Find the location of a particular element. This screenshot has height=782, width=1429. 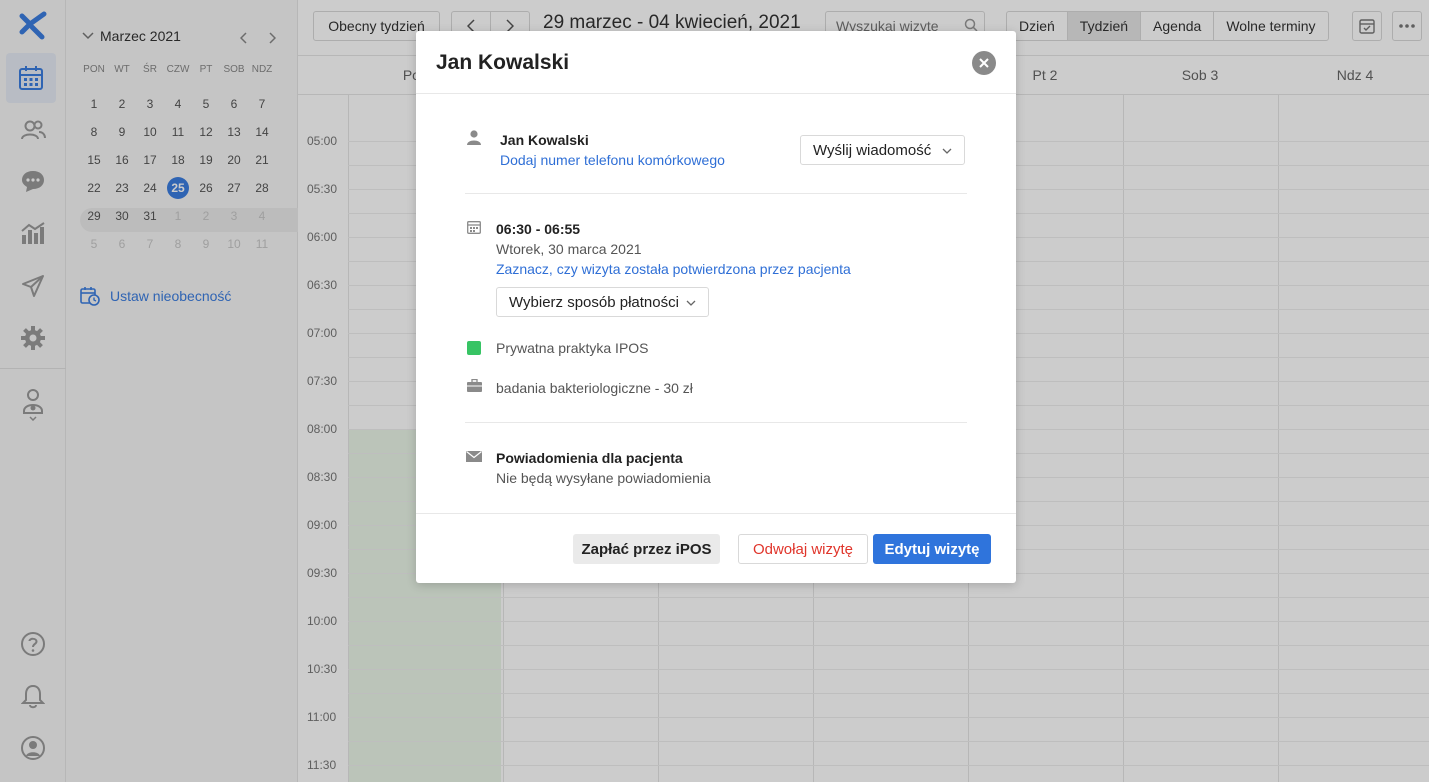

send-message-label: Wyślij wiadomość is located at coordinates (872, 150).